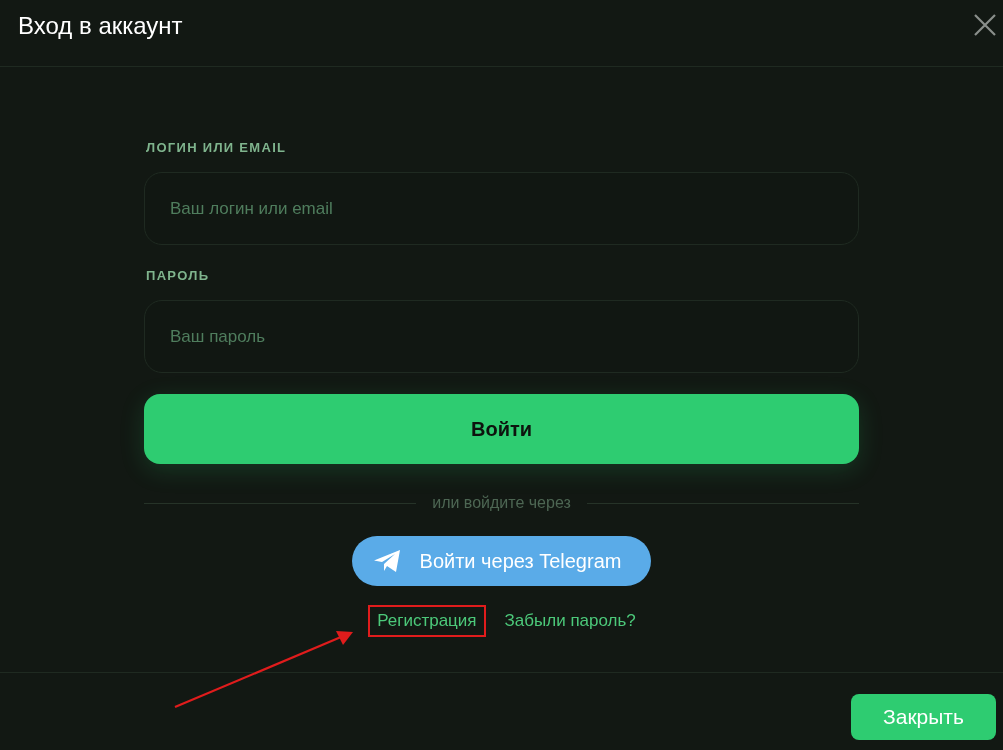 The height and width of the screenshot is (750, 1003). I want to click on input-field: Ваш пароль, so click(501, 336).